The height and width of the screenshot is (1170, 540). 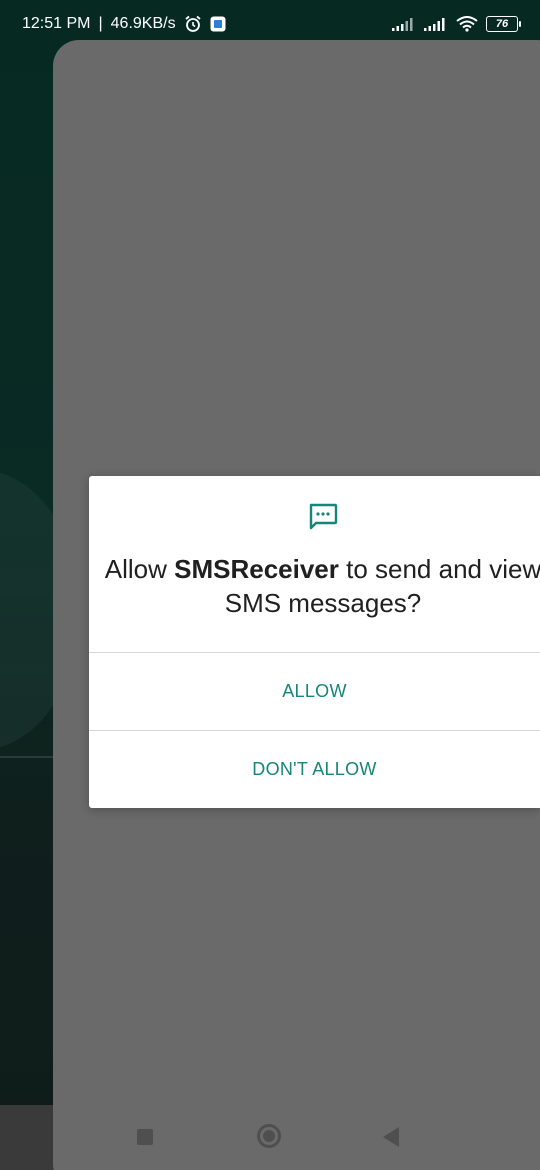 I want to click on allow-button: ALLOW, so click(x=314, y=691).